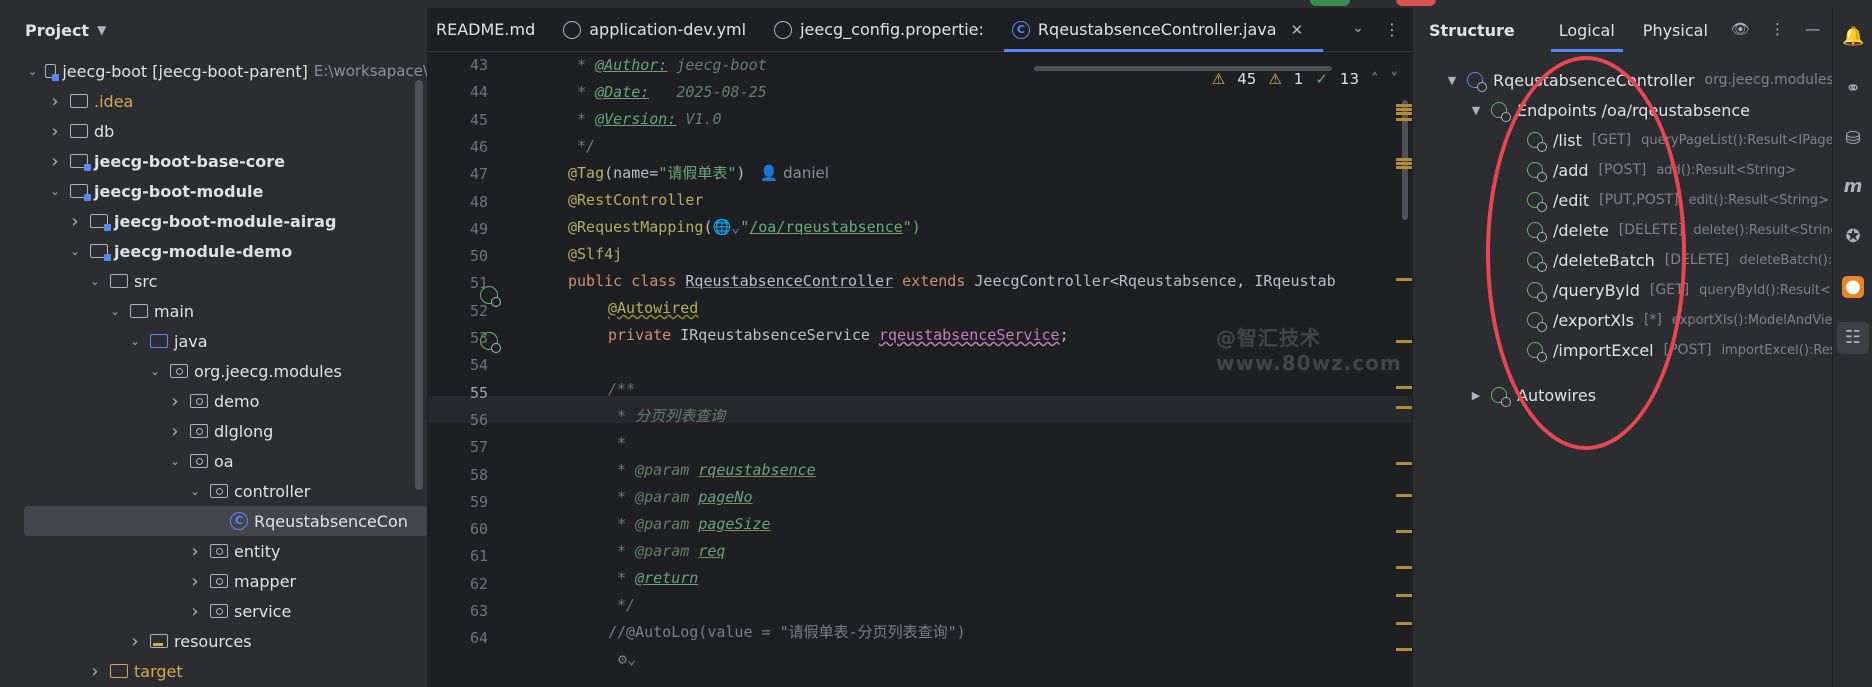 This screenshot has height=687, width=1872. Describe the element at coordinates (1163, 30) in the screenshot. I see `tab-controller-java: C RqeustabsenceController.java ✕` at that location.